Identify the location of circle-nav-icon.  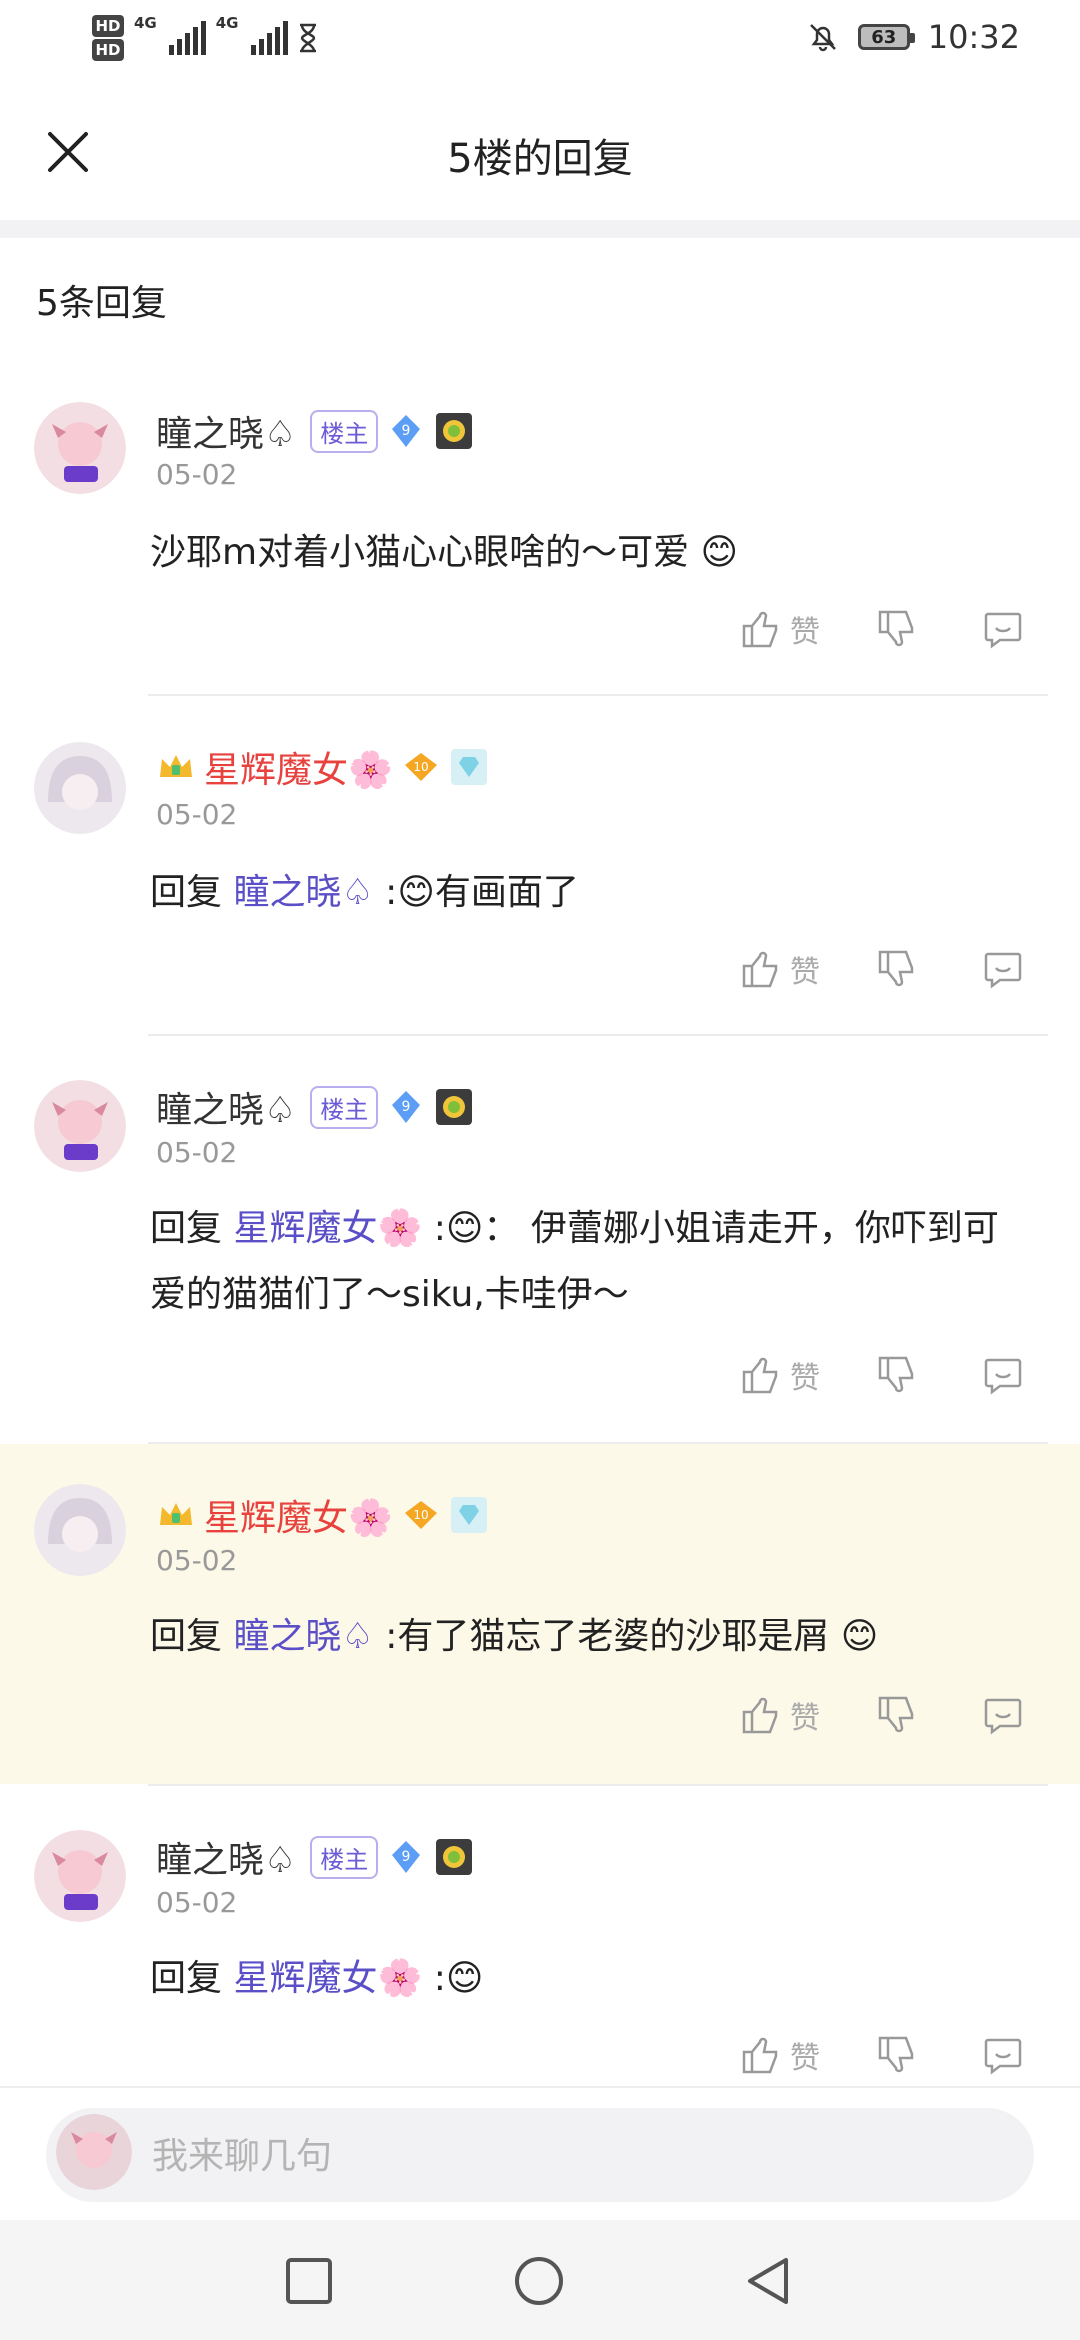
(539, 2281).